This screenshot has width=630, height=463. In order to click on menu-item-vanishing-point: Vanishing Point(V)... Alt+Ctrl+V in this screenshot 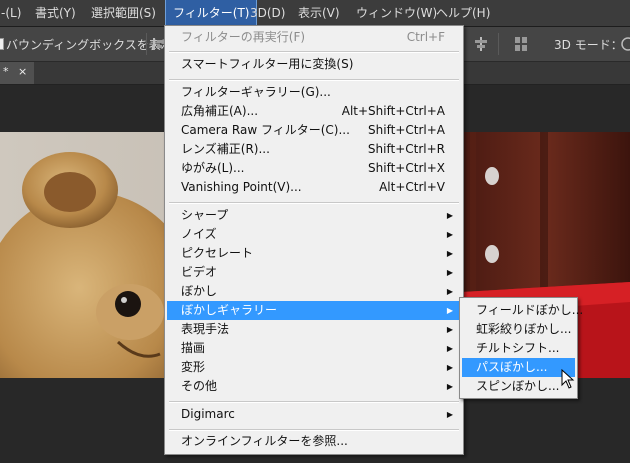, I will do `click(314, 187)`.